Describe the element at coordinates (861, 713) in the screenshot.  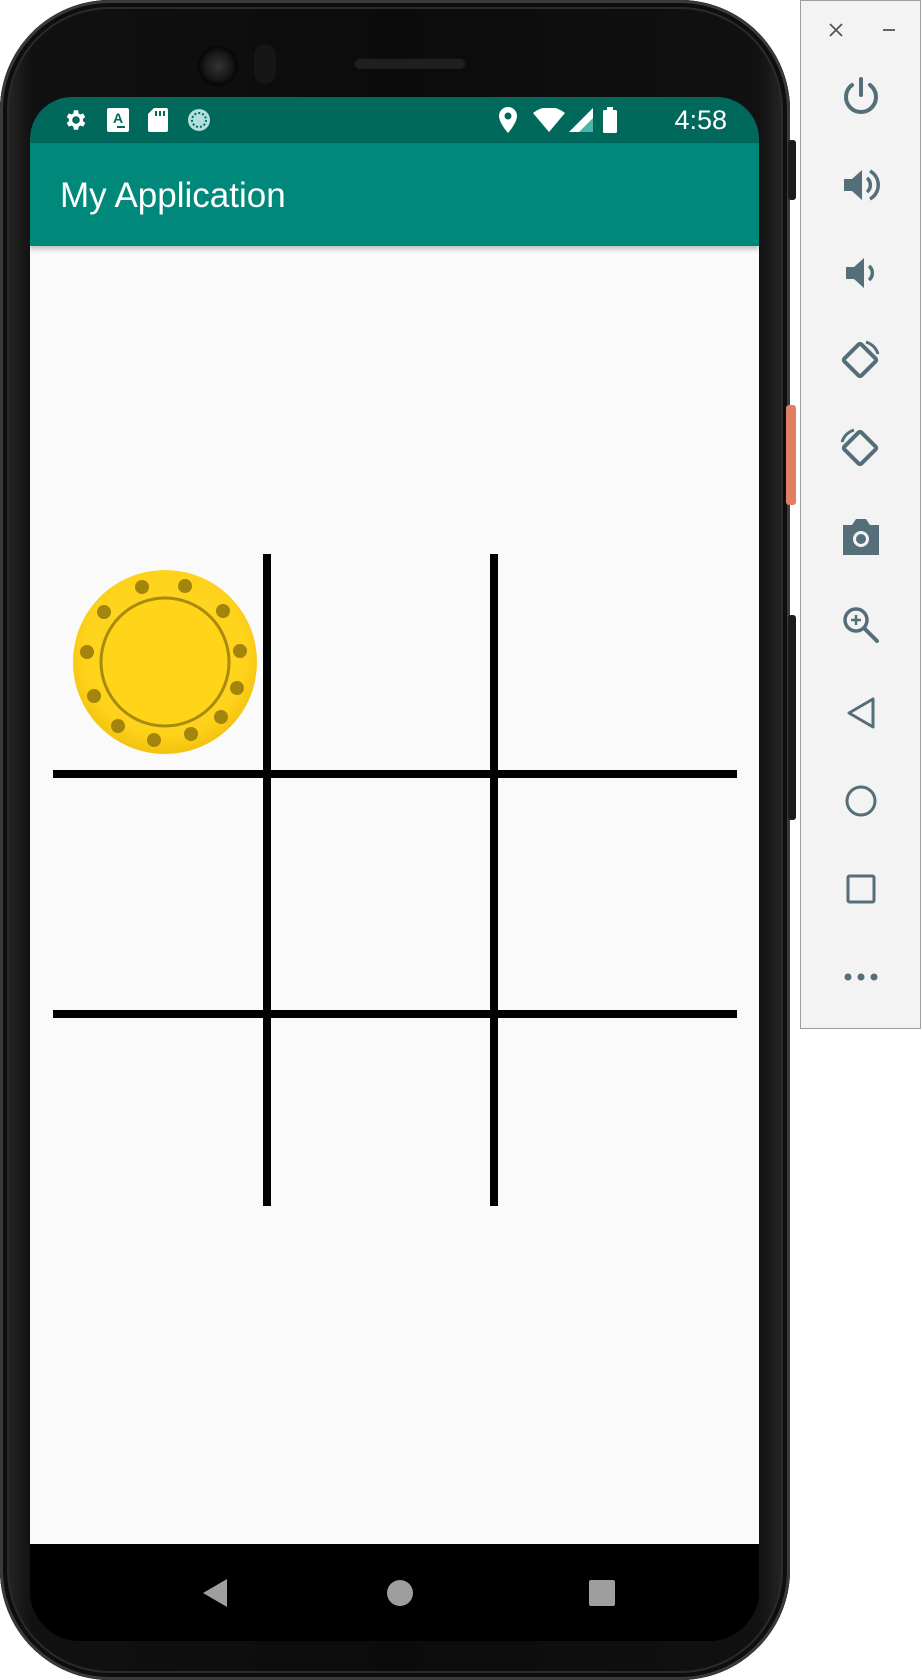
I see `back-icon` at that location.